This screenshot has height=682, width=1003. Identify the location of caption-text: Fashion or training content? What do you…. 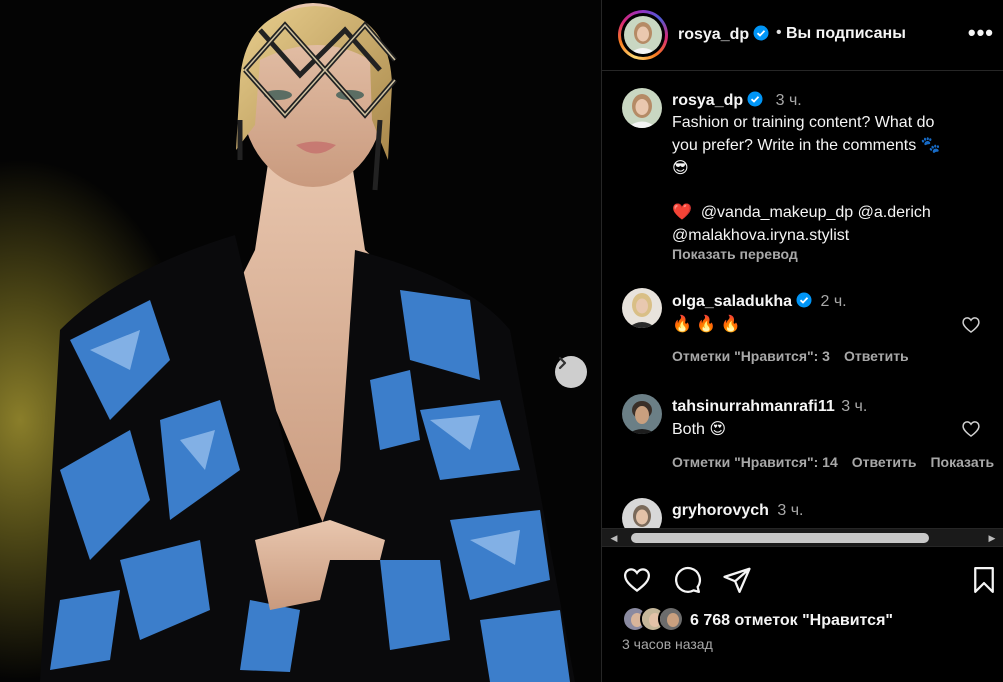
(832, 179).